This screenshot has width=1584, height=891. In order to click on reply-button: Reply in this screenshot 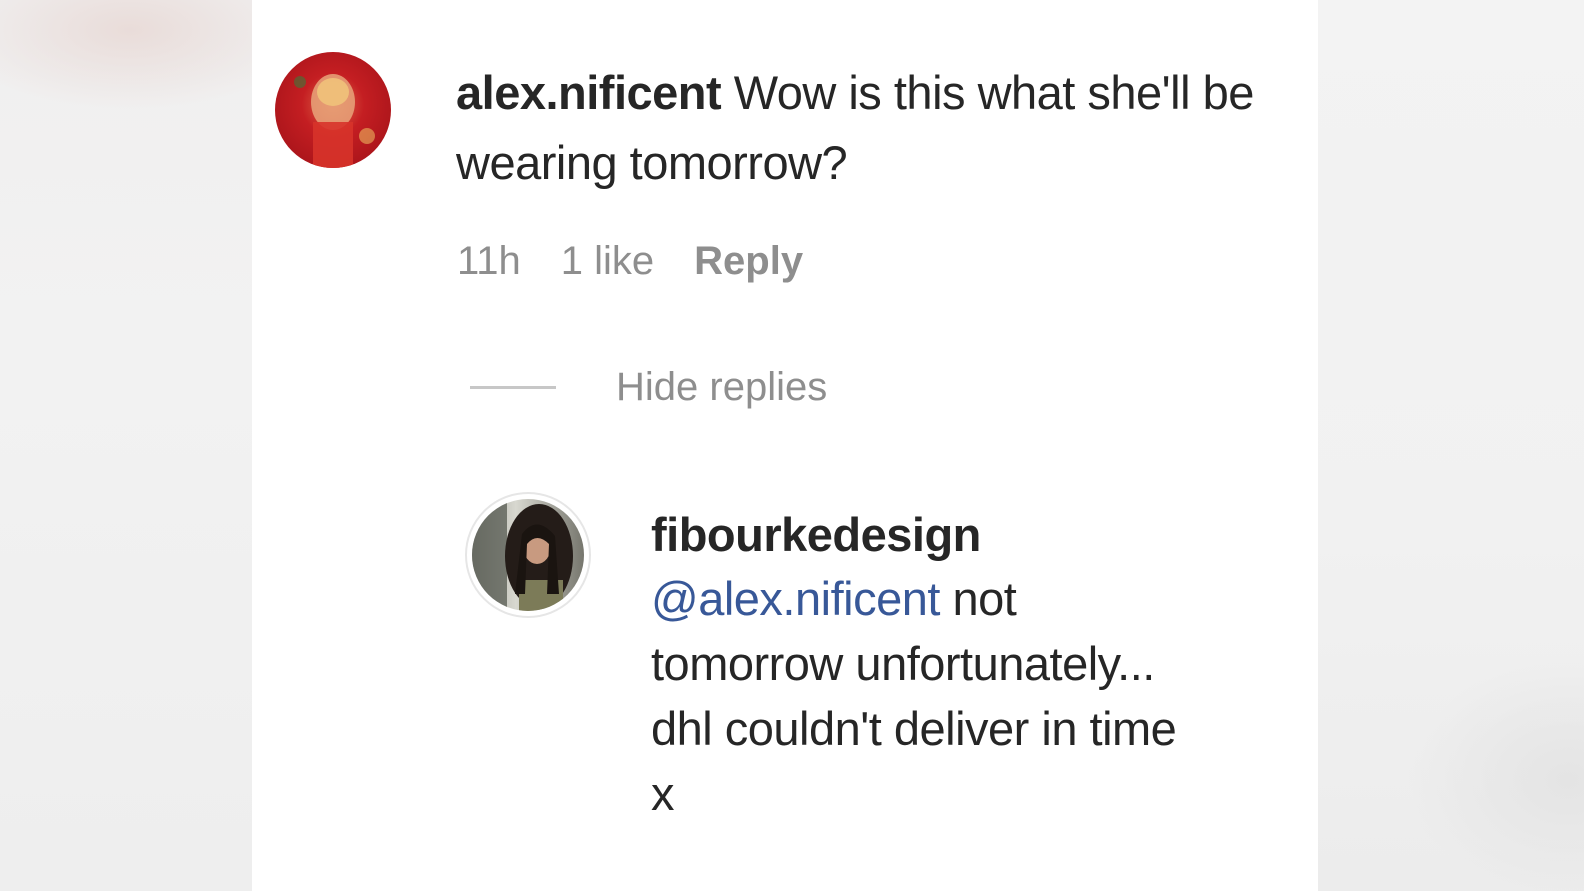, I will do `click(748, 261)`.